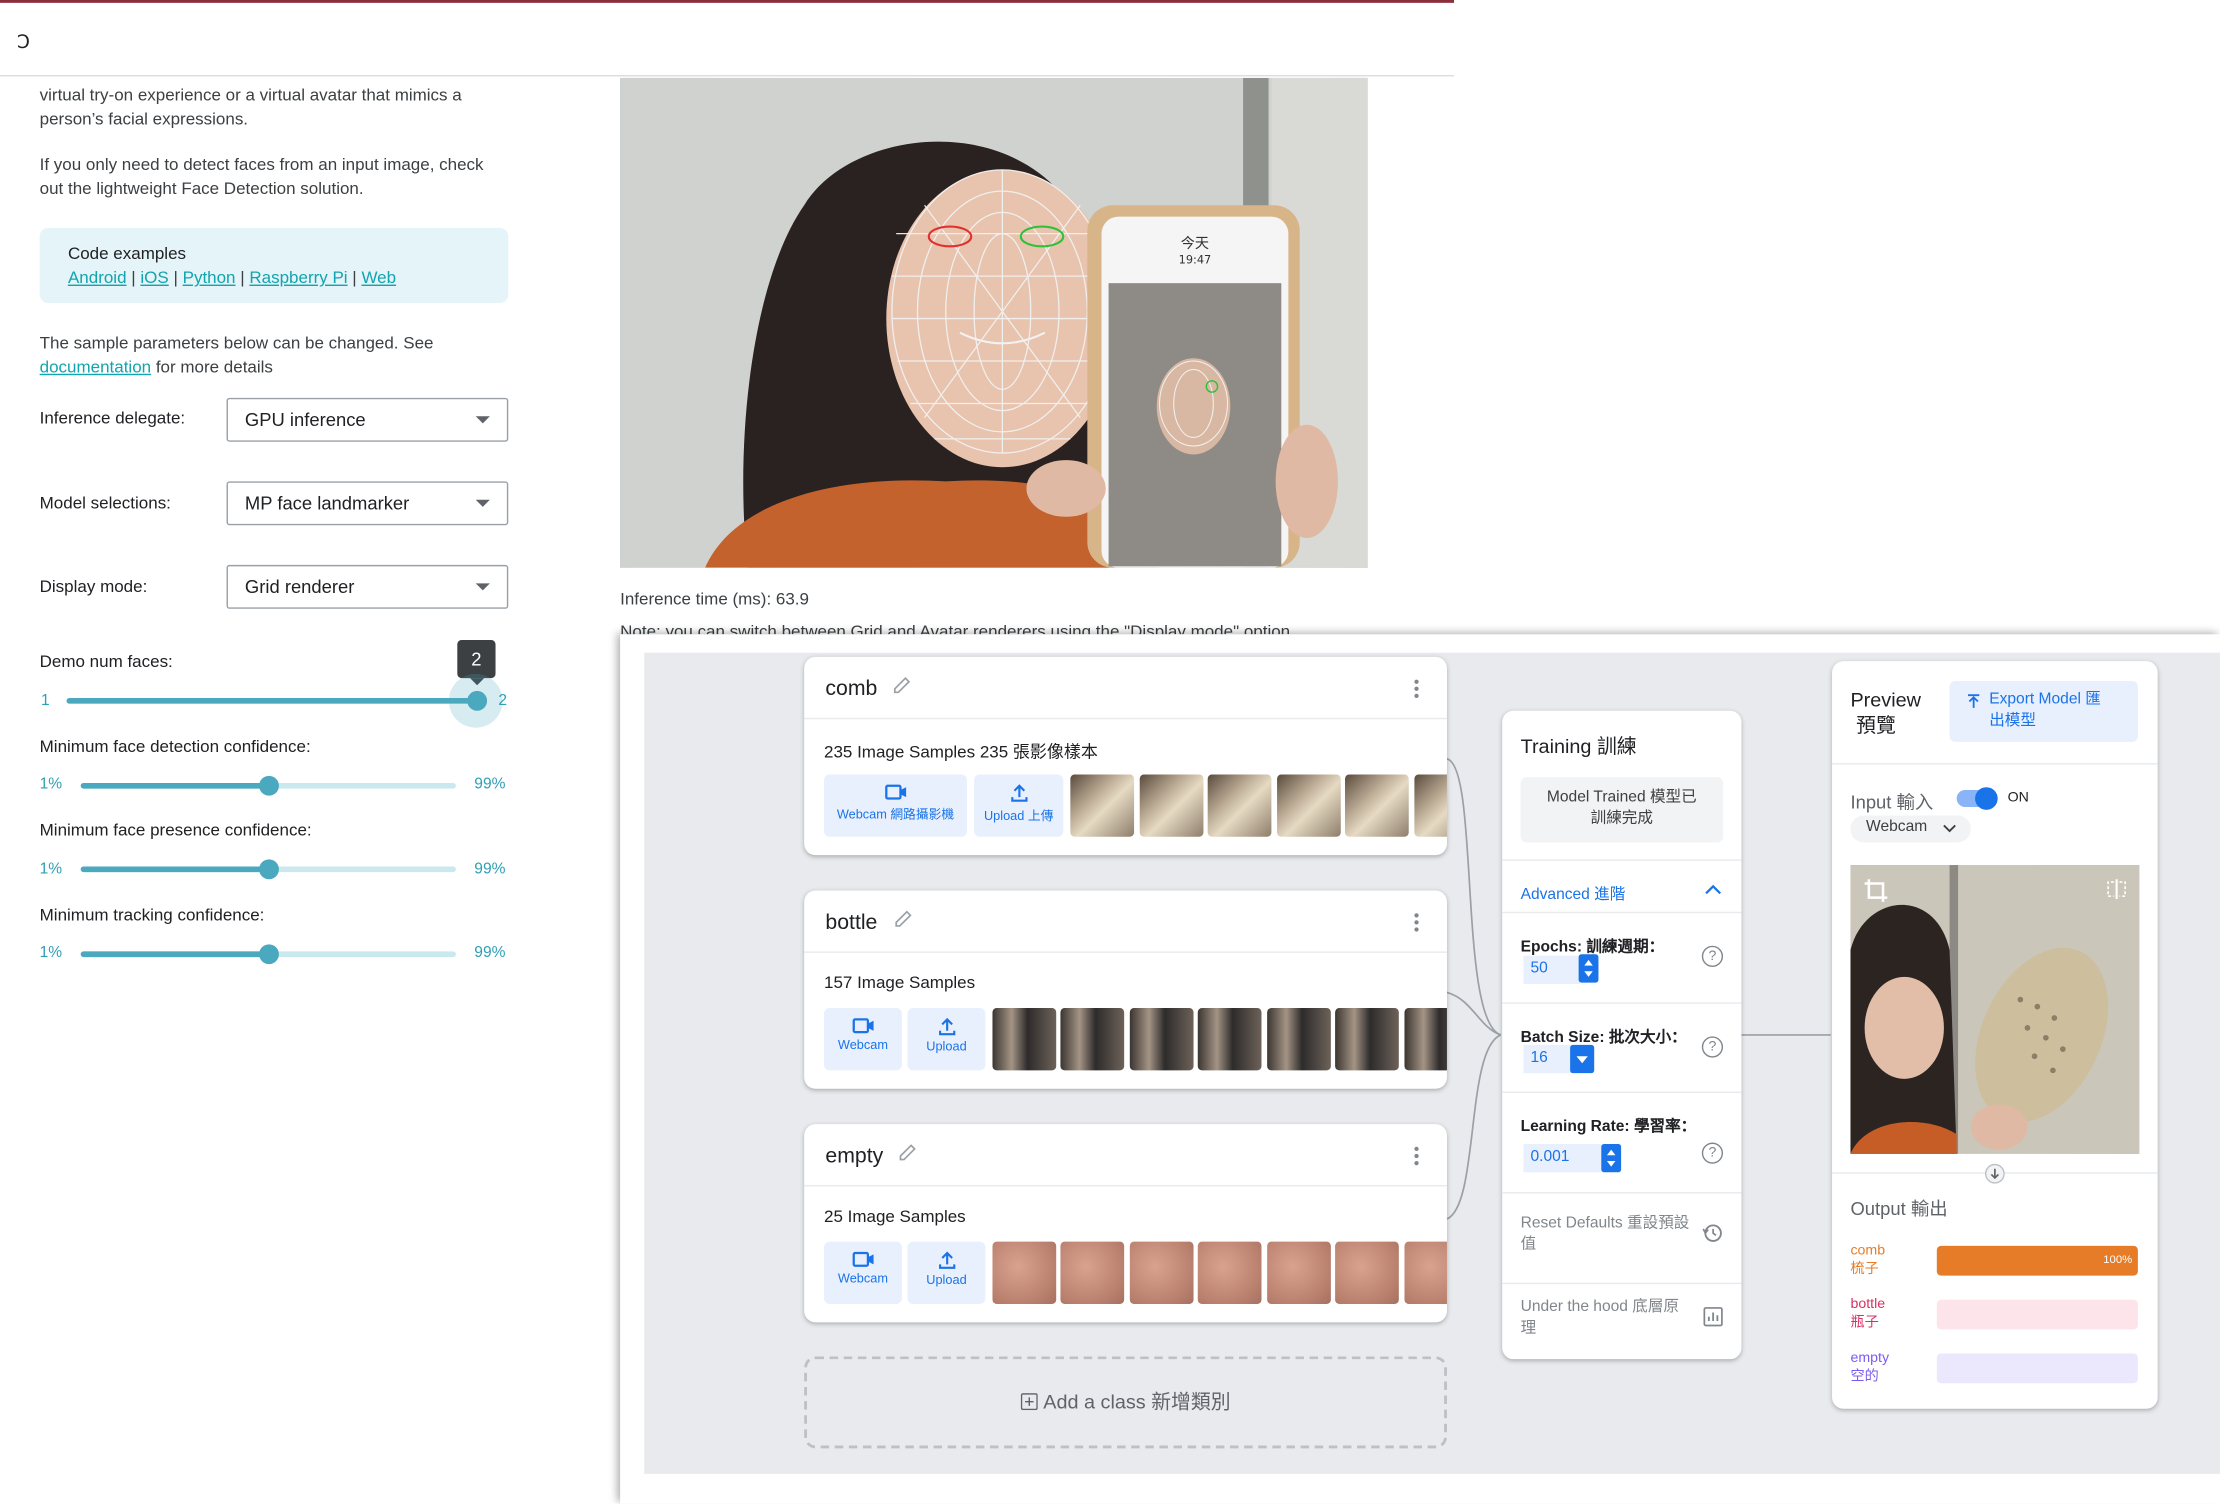 The image size is (2220, 1504). Describe the element at coordinates (1868, 1260) in the screenshot. I see `output-class-label: comb 梳子` at that location.